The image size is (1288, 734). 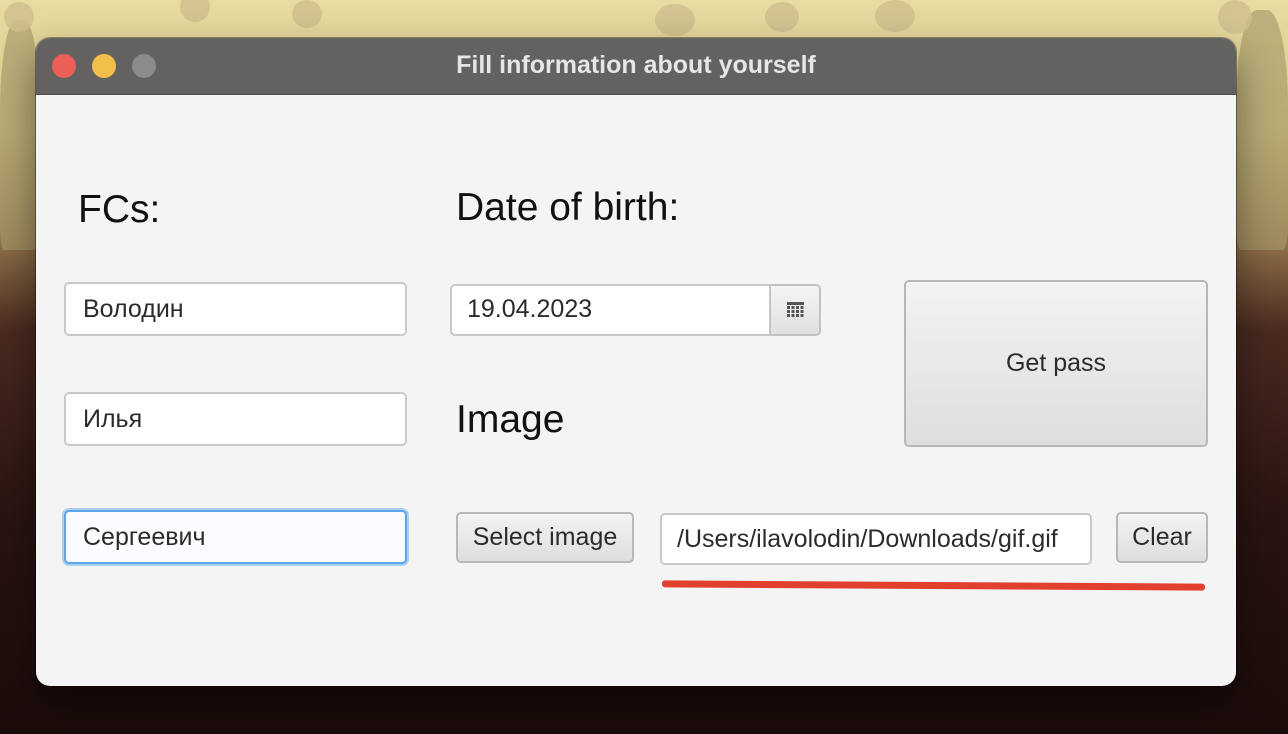 I want to click on get-pass-button: Get pass, so click(x=1056, y=363).